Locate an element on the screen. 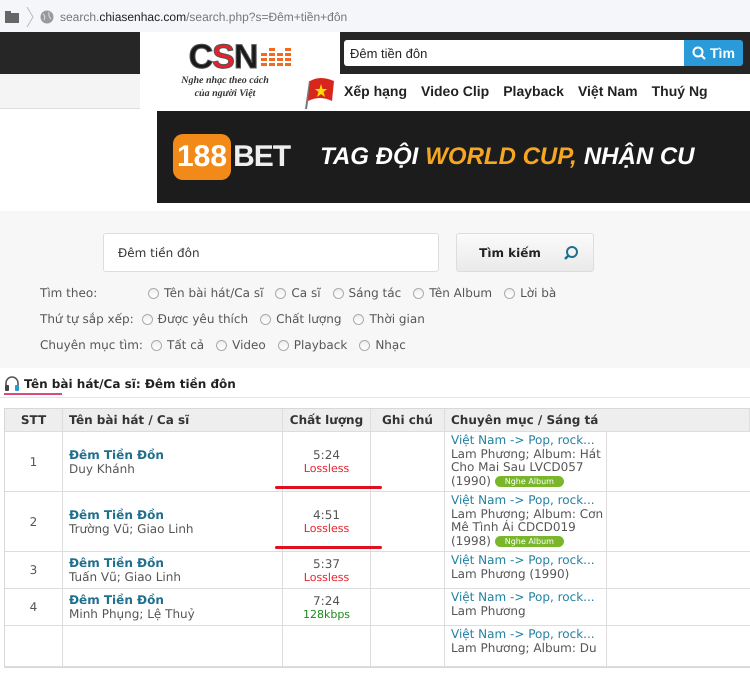 The image size is (750, 680). nav-link: Video Clip is located at coordinates (455, 91).